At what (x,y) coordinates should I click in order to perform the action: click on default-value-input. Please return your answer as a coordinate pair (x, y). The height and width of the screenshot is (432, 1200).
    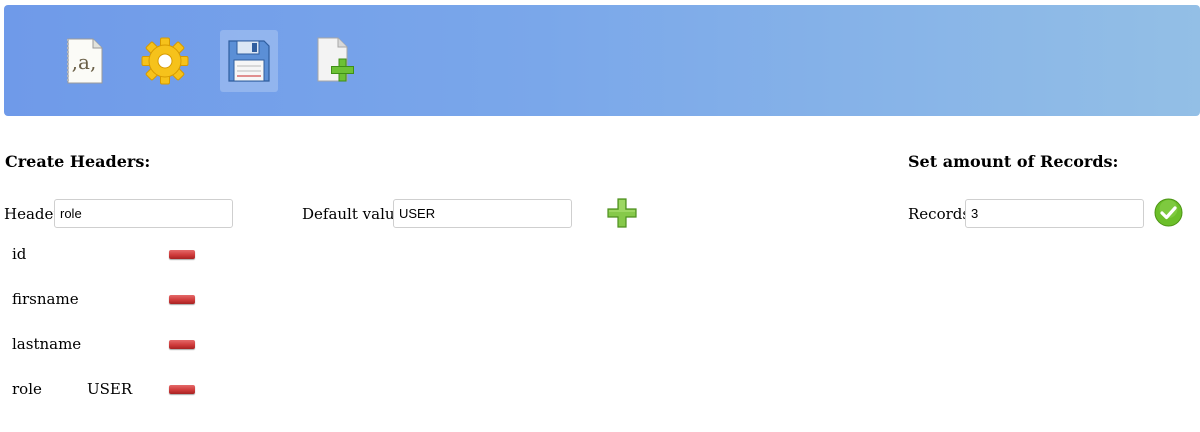
    Looking at the image, I should click on (482, 213).